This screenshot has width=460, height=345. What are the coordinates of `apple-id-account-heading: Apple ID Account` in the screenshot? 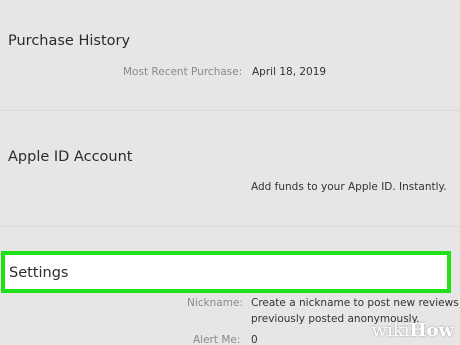 It's located at (70, 157).